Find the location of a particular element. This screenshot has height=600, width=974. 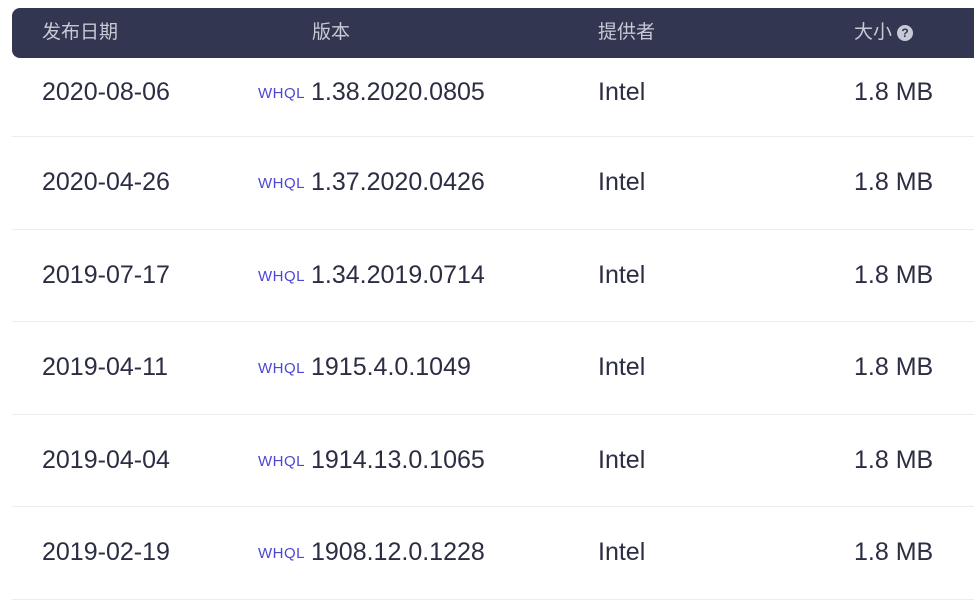

row-version-number: 1915.4.0.1049 is located at coordinates (391, 367).